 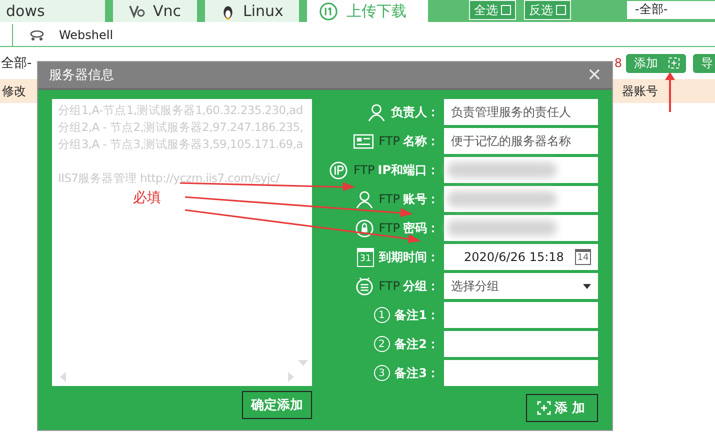 I want to click on tab: Webshell, so click(x=71, y=35).